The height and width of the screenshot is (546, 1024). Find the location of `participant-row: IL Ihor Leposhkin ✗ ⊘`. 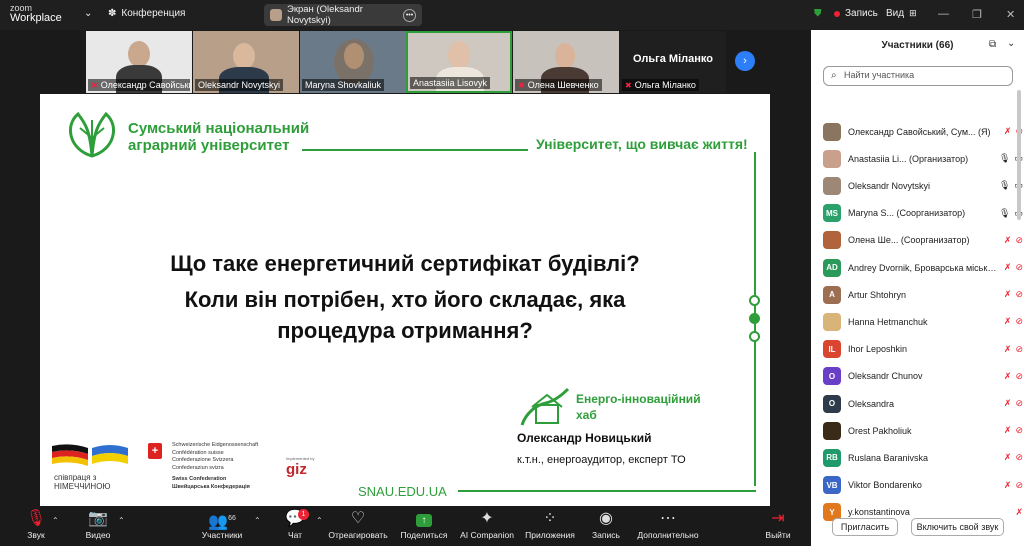

participant-row: IL Ihor Leposhkin ✗ ⊘ is located at coordinates (923, 349).